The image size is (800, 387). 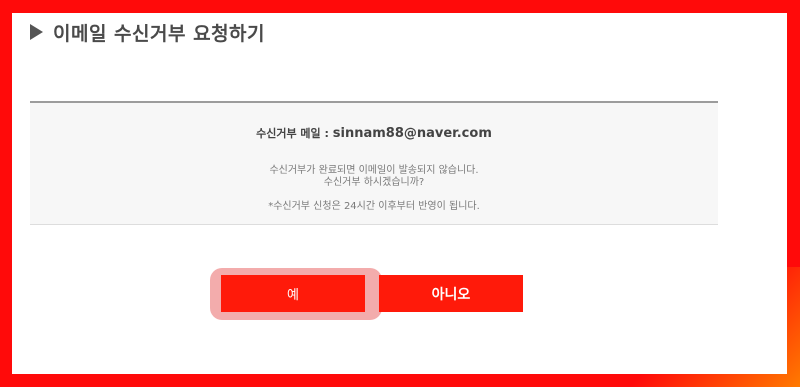 I want to click on button-group: 예 아니오, so click(x=375, y=296).